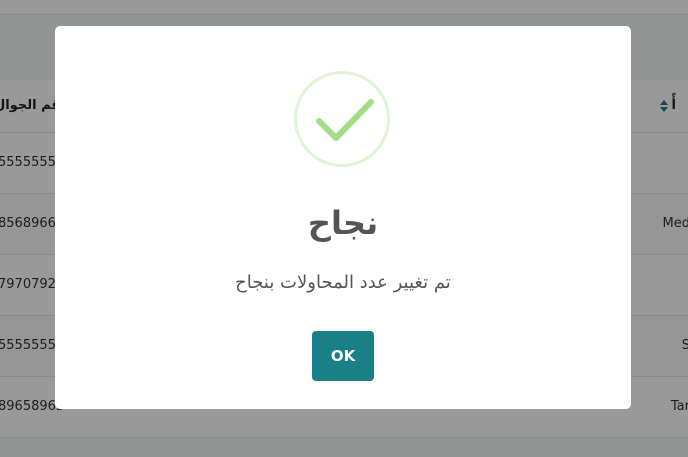  Describe the element at coordinates (343, 282) in the screenshot. I see `dialog-message: تم تغيير عدد المحاولات بنجاح` at that location.